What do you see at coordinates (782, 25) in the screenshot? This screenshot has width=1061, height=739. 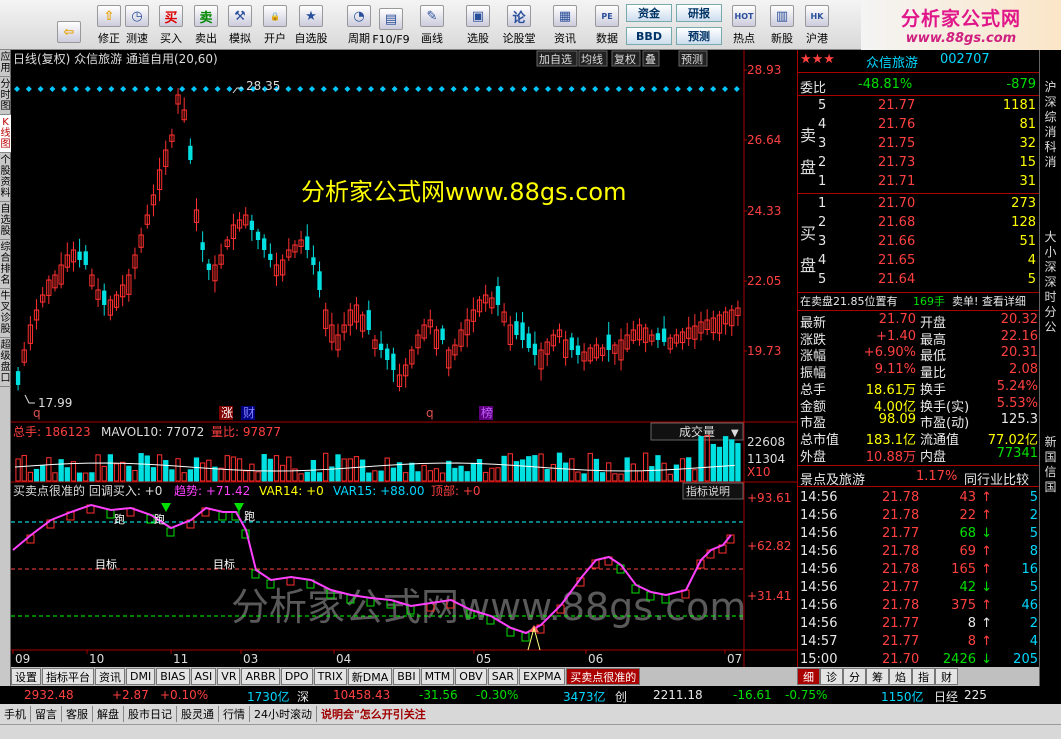 I see `toolbar-button-16: ▥ 新股` at bounding box center [782, 25].